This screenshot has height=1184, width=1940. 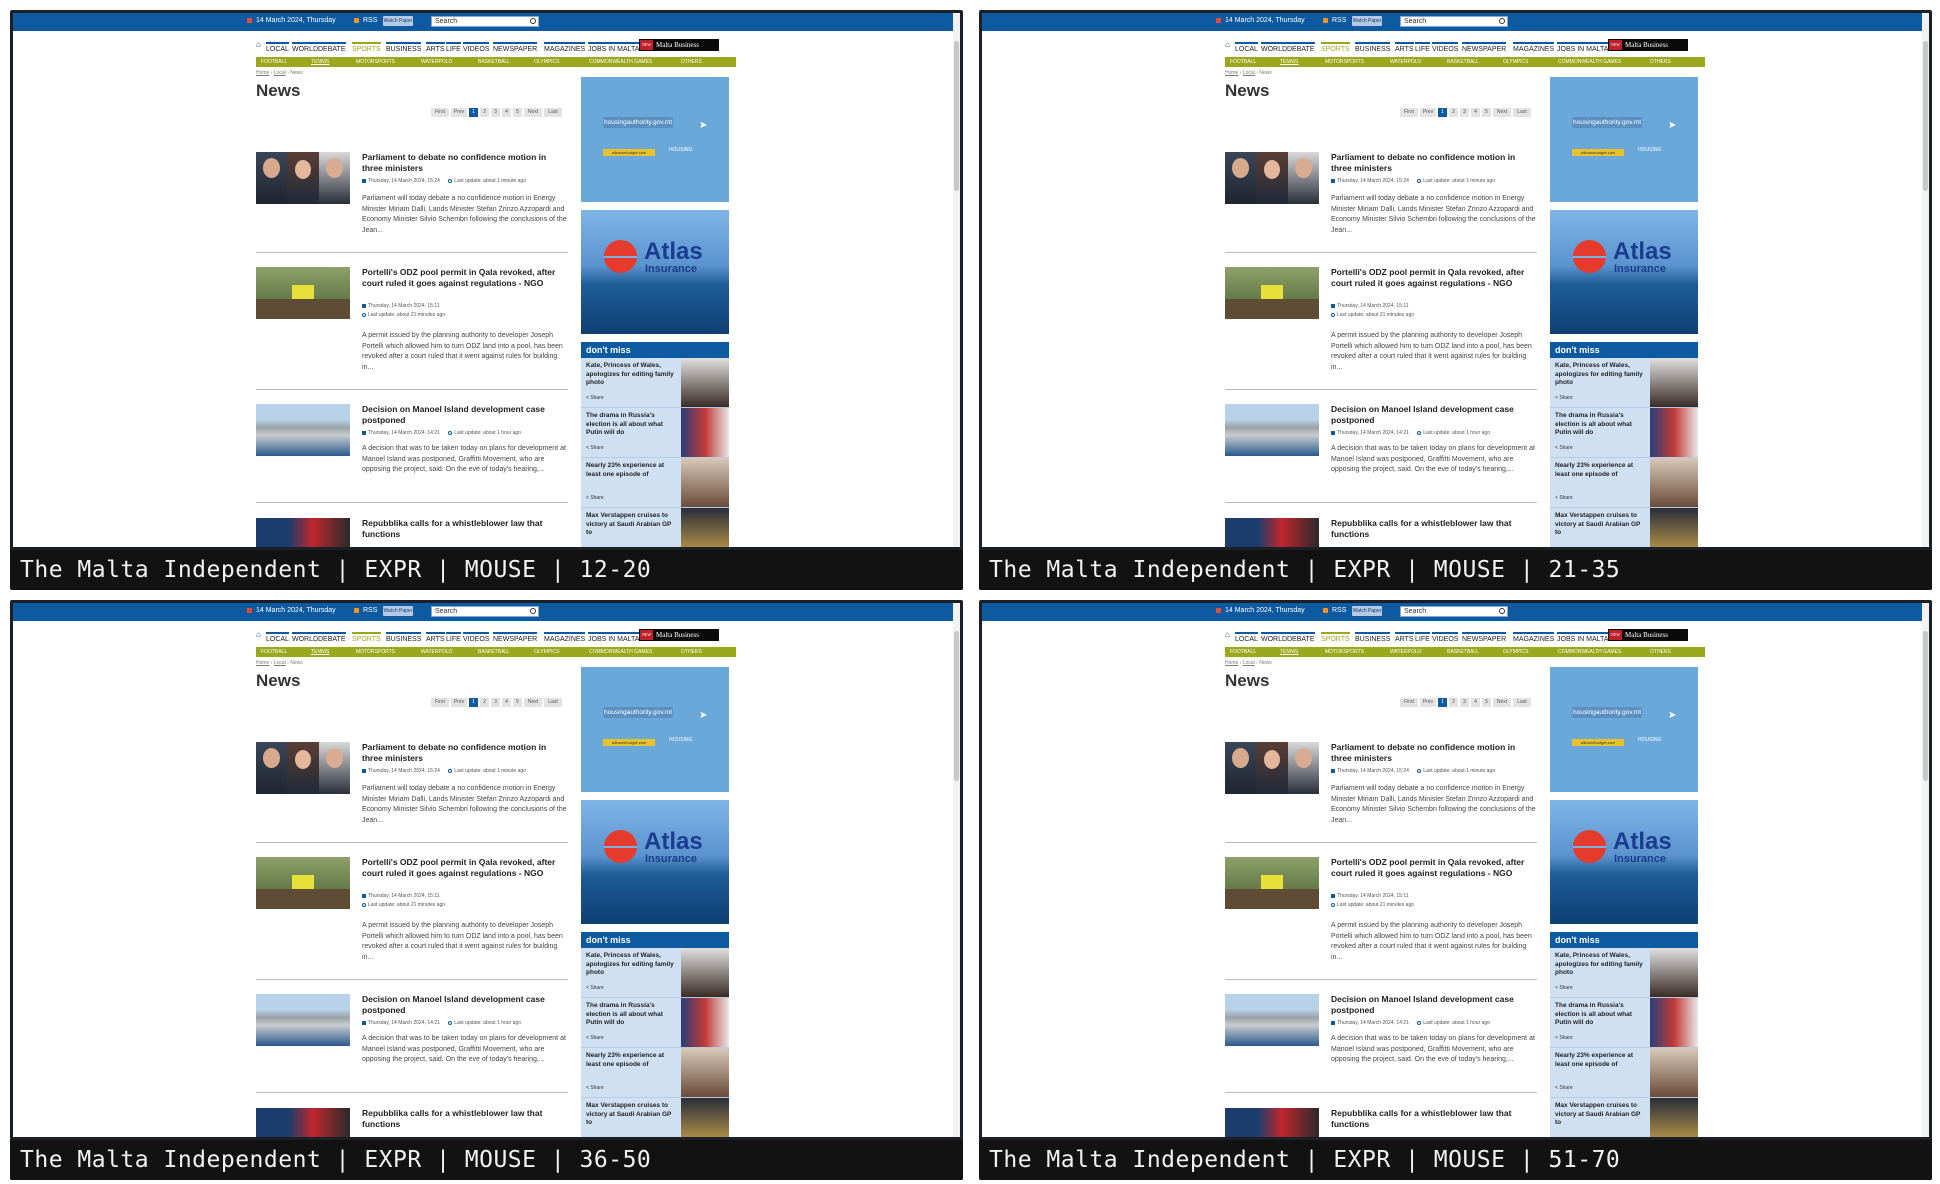 I want to click on breadcrumb-local: Local, so click(x=1249, y=73).